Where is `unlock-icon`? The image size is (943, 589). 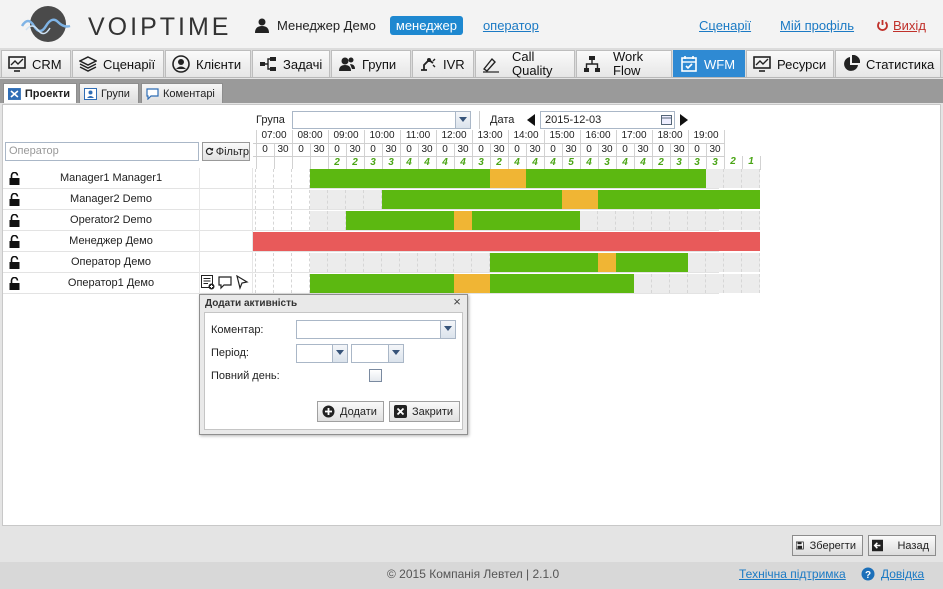 unlock-icon is located at coordinates (14, 283).